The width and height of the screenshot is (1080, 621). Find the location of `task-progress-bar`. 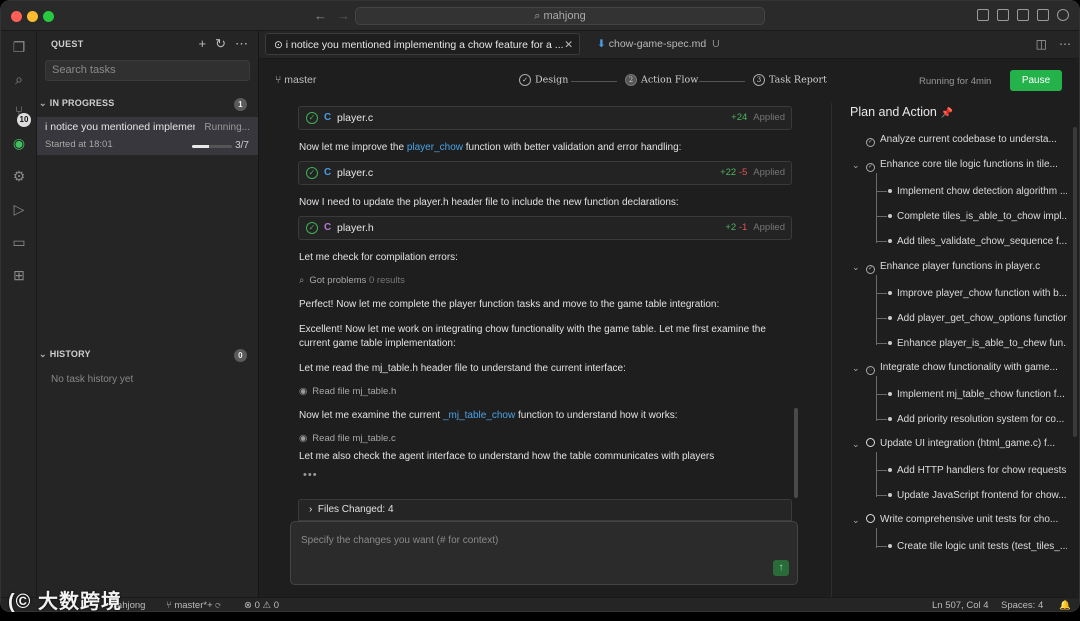

task-progress-bar is located at coordinates (212, 146).